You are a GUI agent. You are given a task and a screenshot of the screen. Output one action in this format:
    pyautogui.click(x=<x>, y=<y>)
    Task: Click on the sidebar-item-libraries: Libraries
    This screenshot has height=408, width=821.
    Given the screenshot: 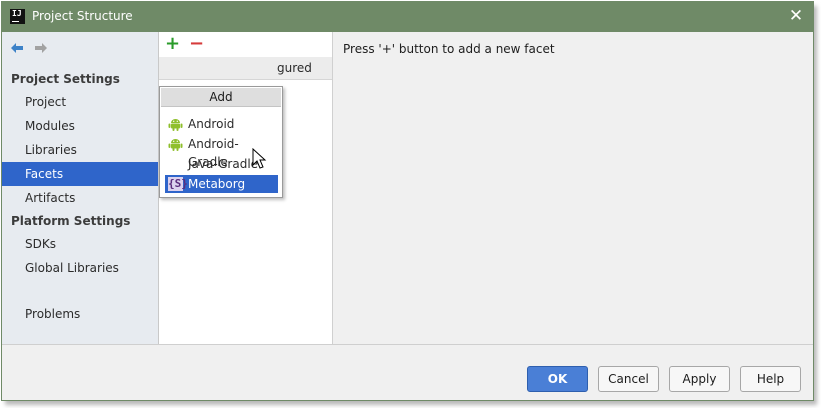 What is the action you would take?
    pyautogui.click(x=80, y=150)
    